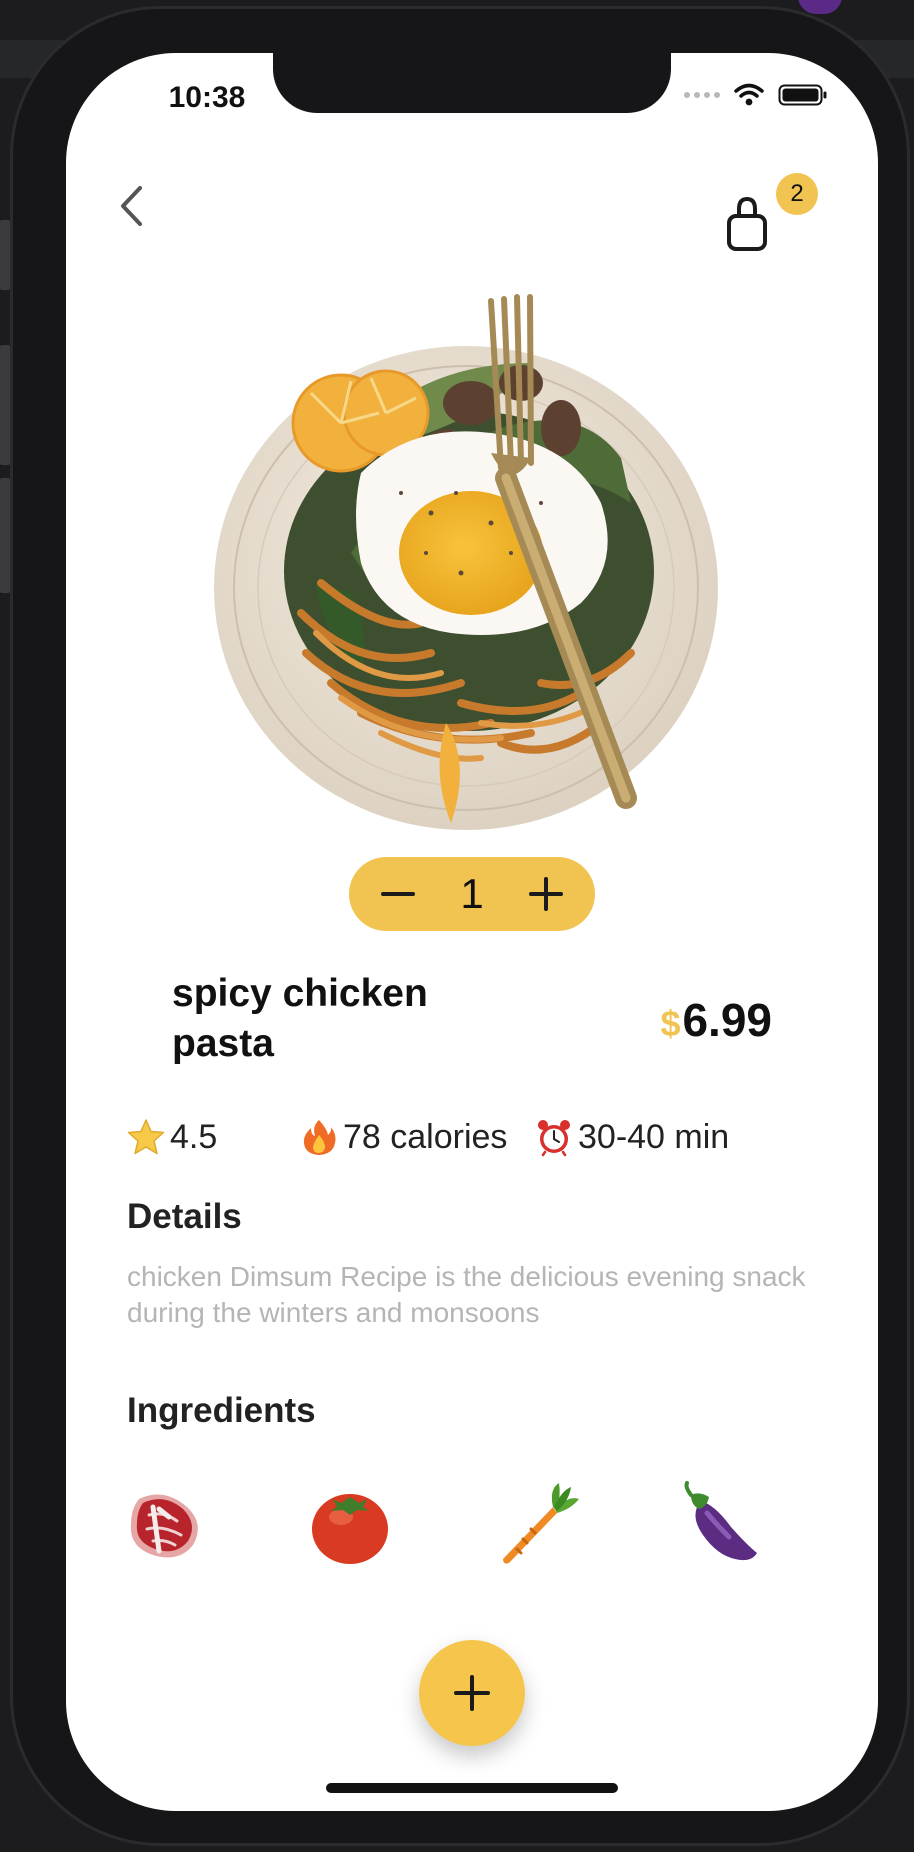 The image size is (914, 1852). Describe the element at coordinates (184, 1216) in the screenshot. I see `details-heading: Details` at that location.